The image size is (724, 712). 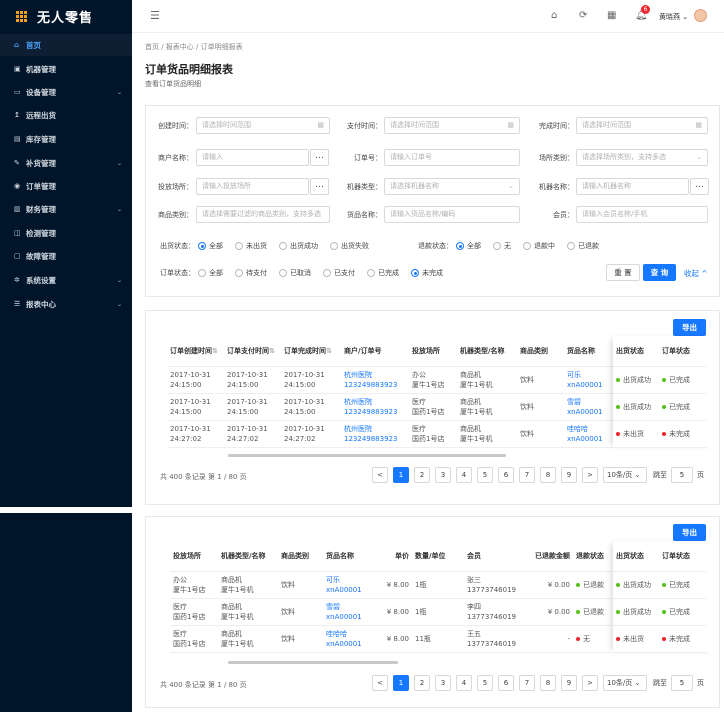 What do you see at coordinates (502, 246) in the screenshot?
I see `refund-status-option: 无` at bounding box center [502, 246].